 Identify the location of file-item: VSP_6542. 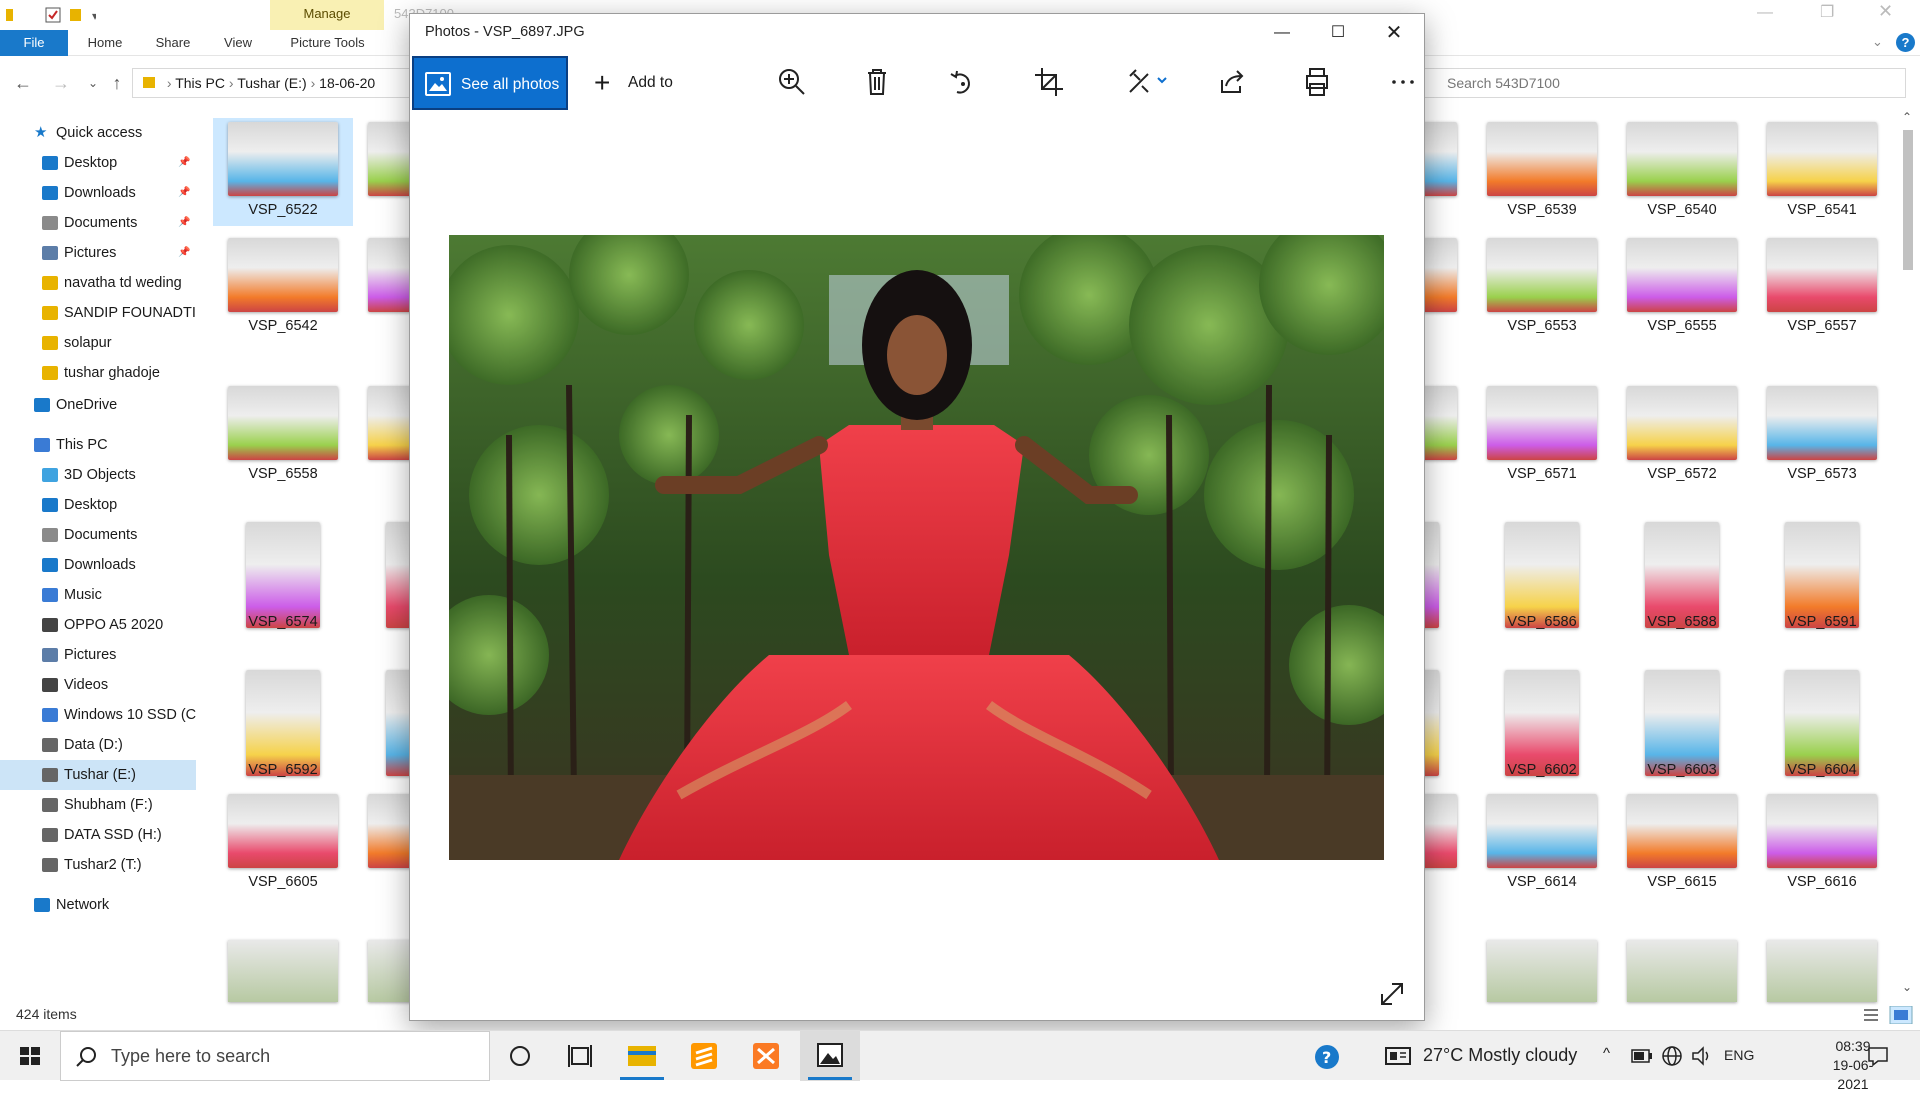
(283, 286).